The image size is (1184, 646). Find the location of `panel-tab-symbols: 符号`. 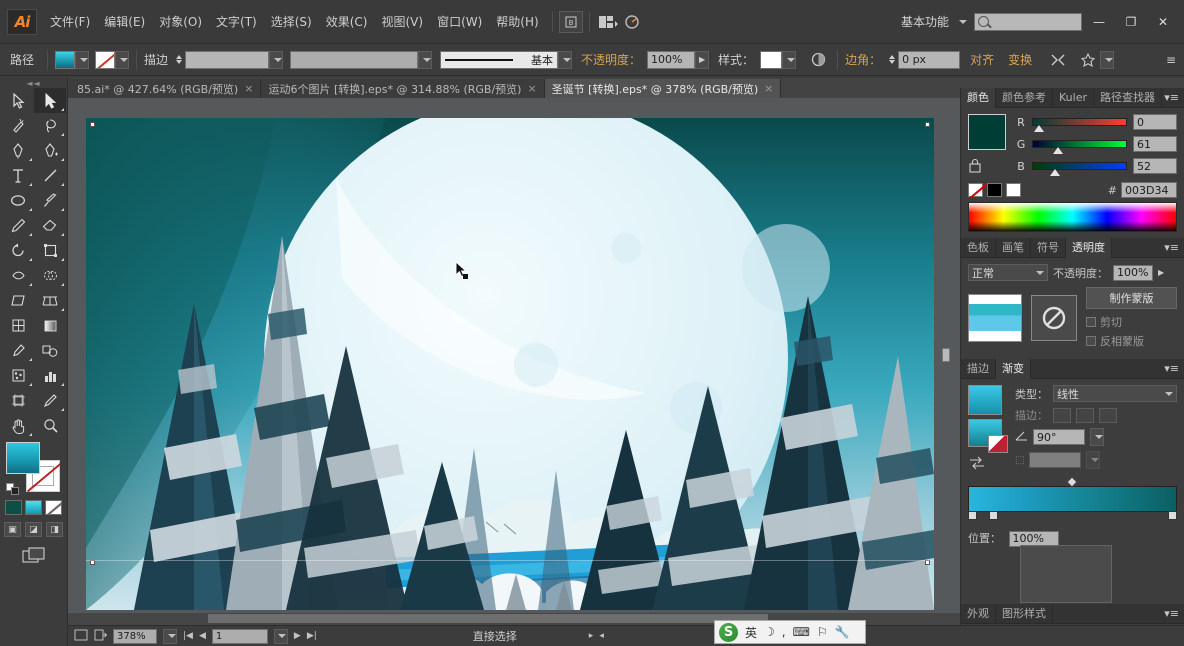

panel-tab-symbols: 符号 is located at coordinates (1048, 247).